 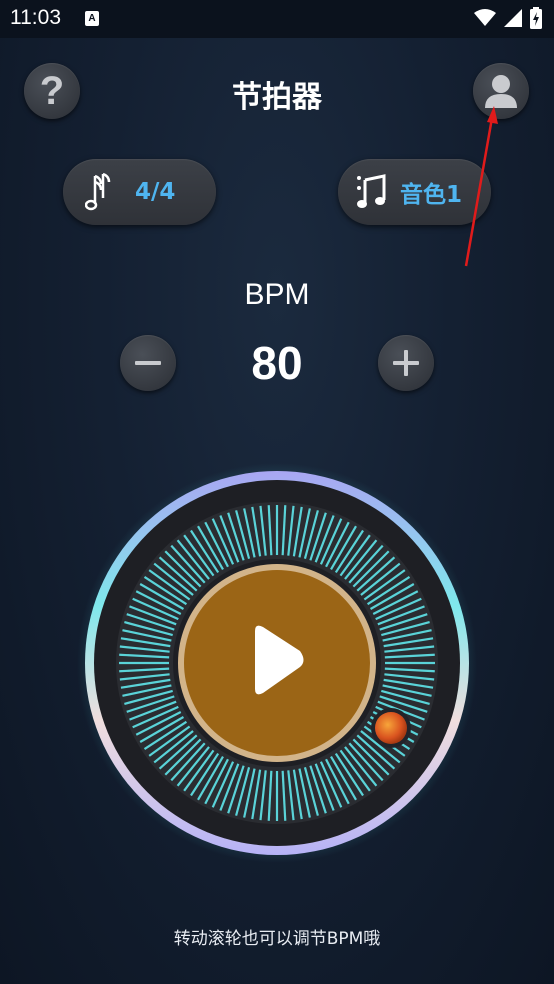 I want to click on bpm-decrease-button, so click(x=148, y=363).